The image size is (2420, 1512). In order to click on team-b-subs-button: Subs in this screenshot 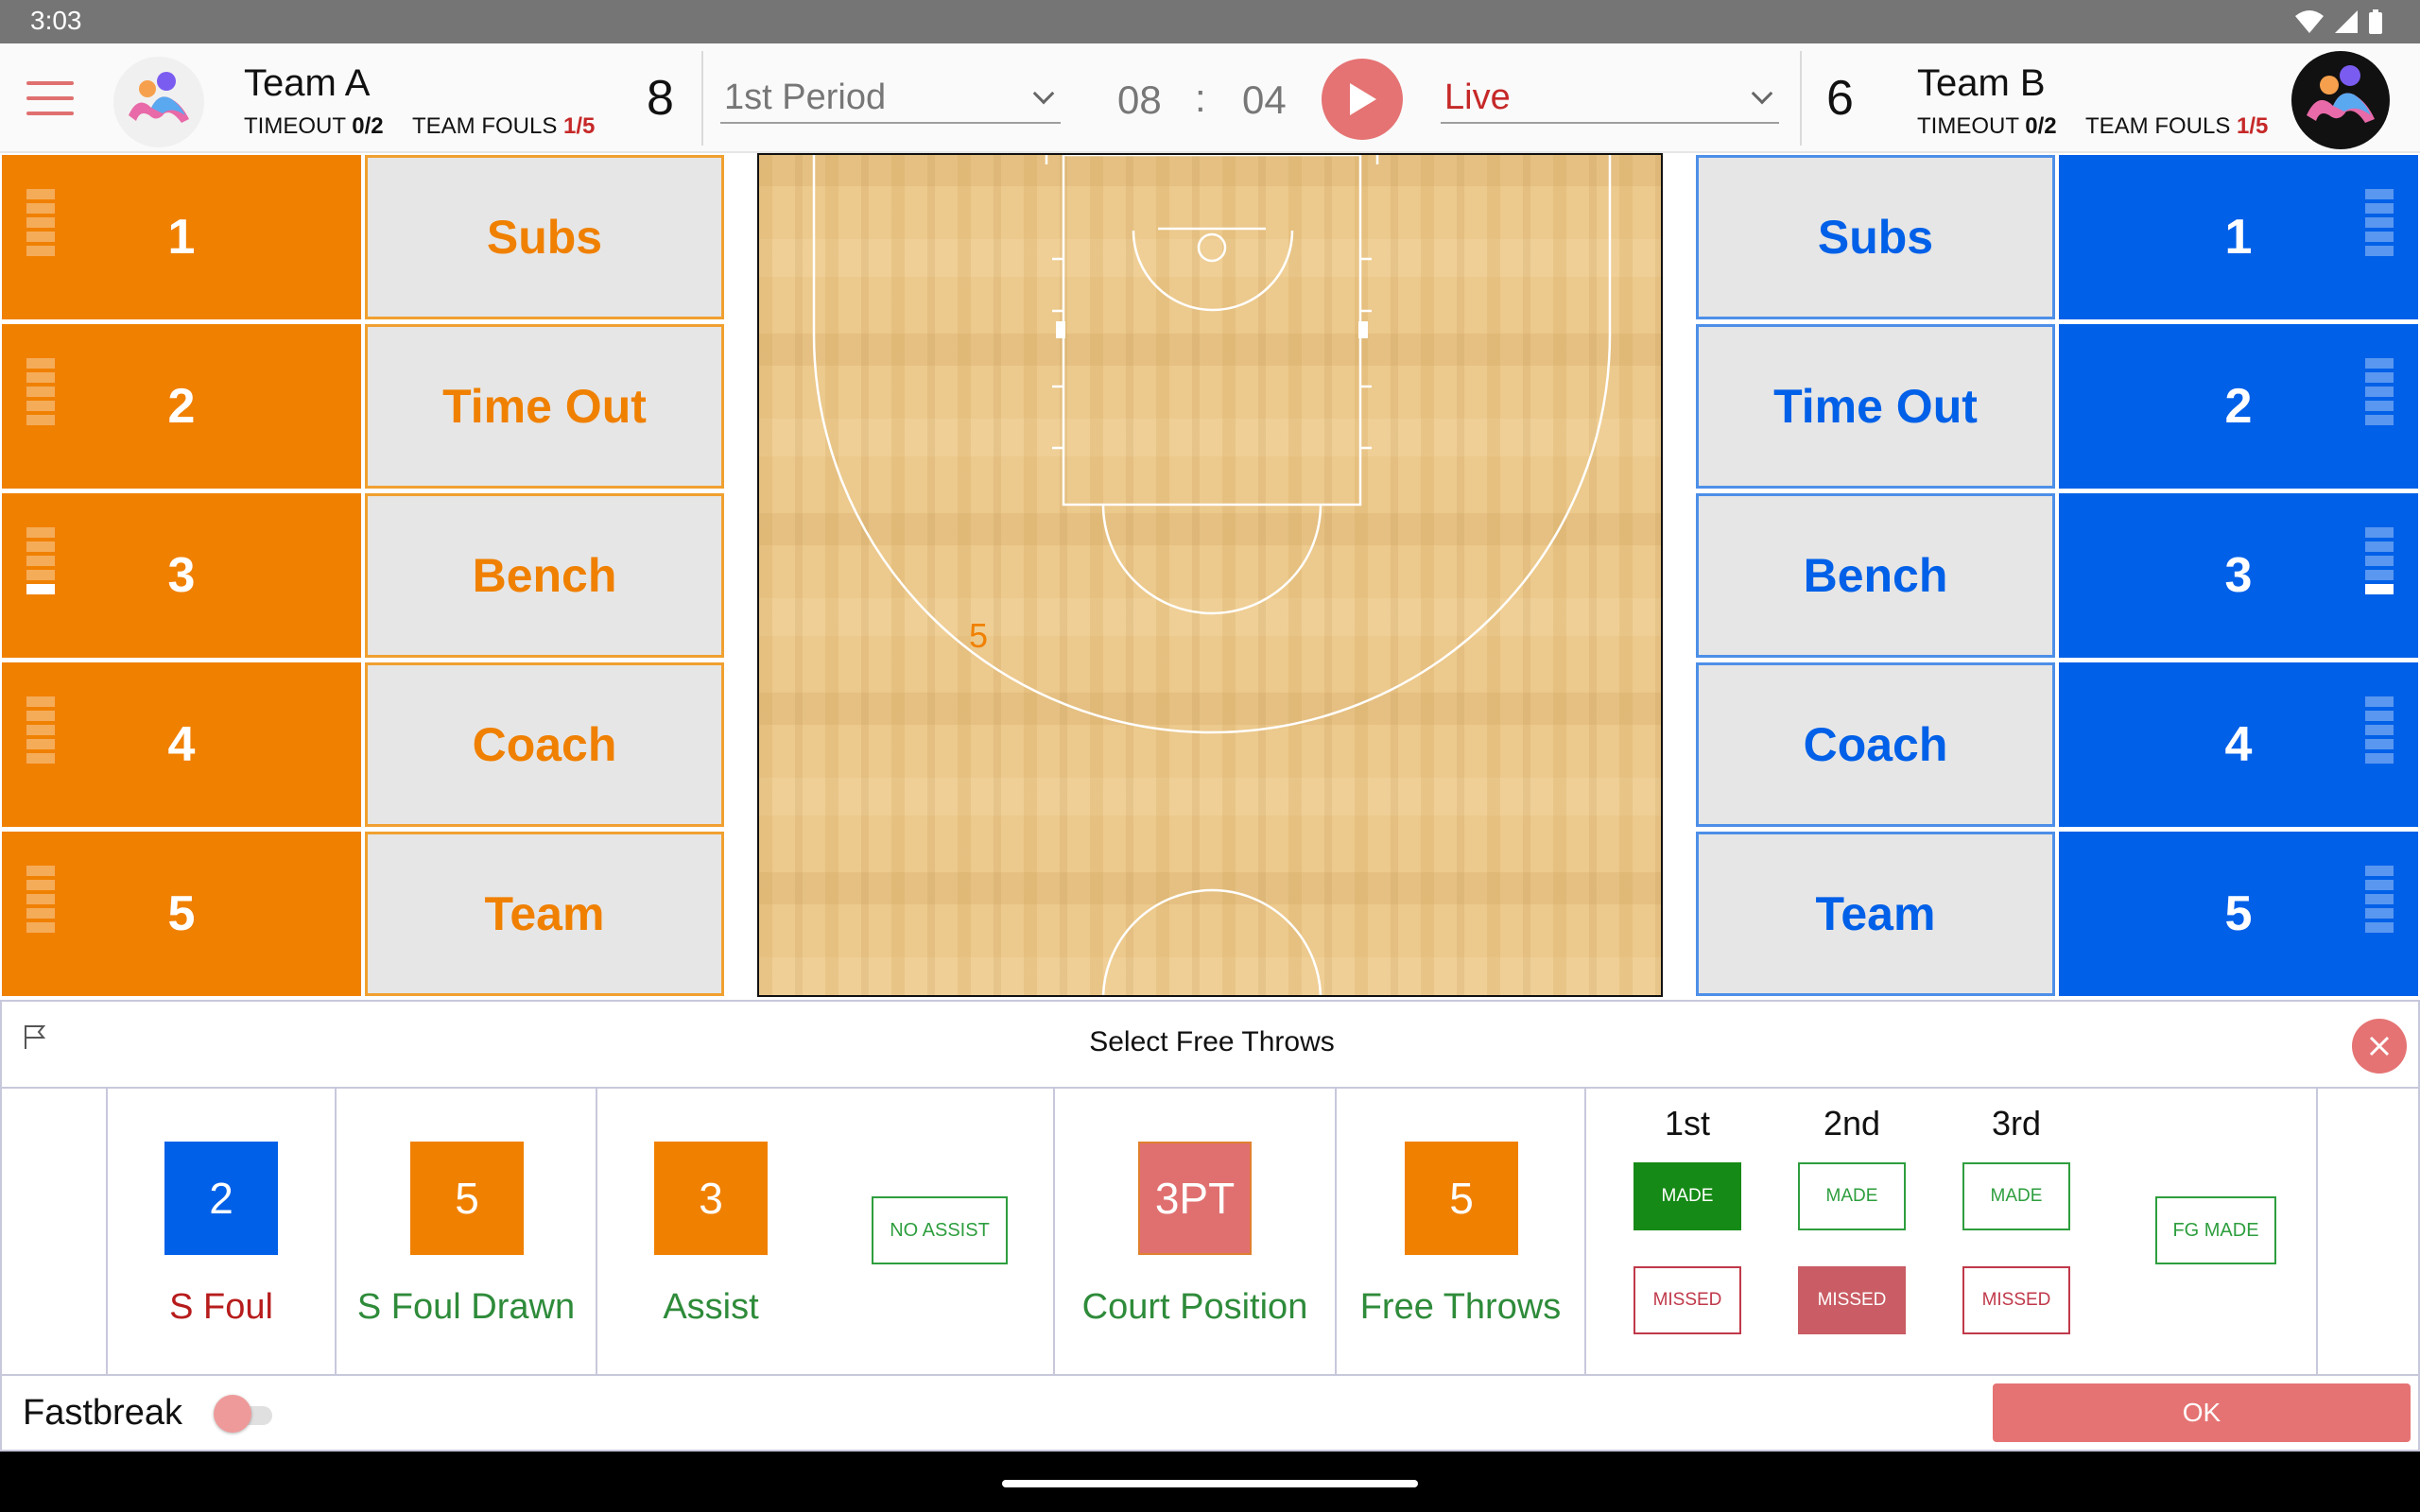, I will do `click(1875, 237)`.